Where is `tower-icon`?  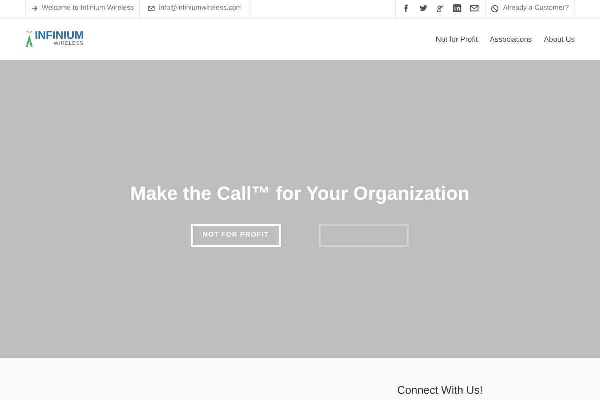
tower-icon is located at coordinates (29, 39).